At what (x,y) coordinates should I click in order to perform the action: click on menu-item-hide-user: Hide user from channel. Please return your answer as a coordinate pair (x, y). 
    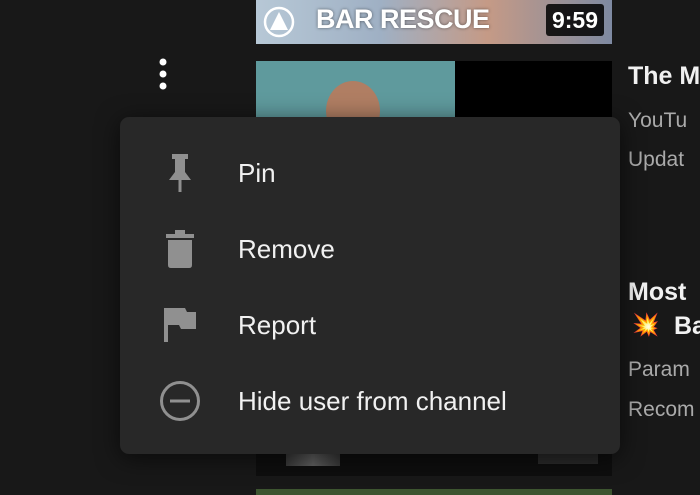
    Looking at the image, I should click on (370, 401).